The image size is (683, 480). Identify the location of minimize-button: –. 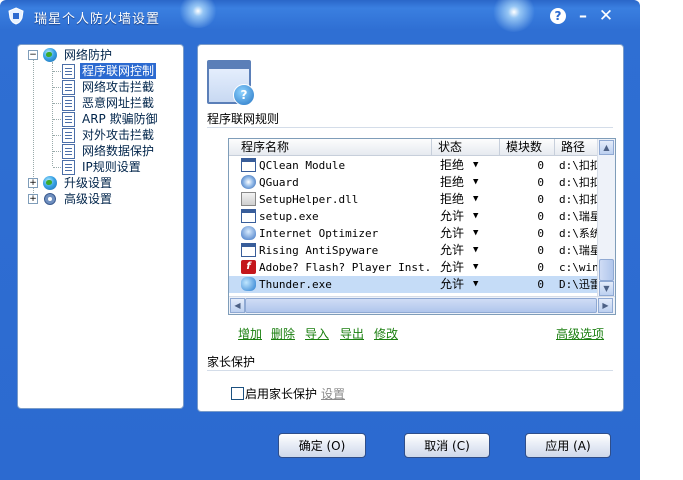
(583, 16).